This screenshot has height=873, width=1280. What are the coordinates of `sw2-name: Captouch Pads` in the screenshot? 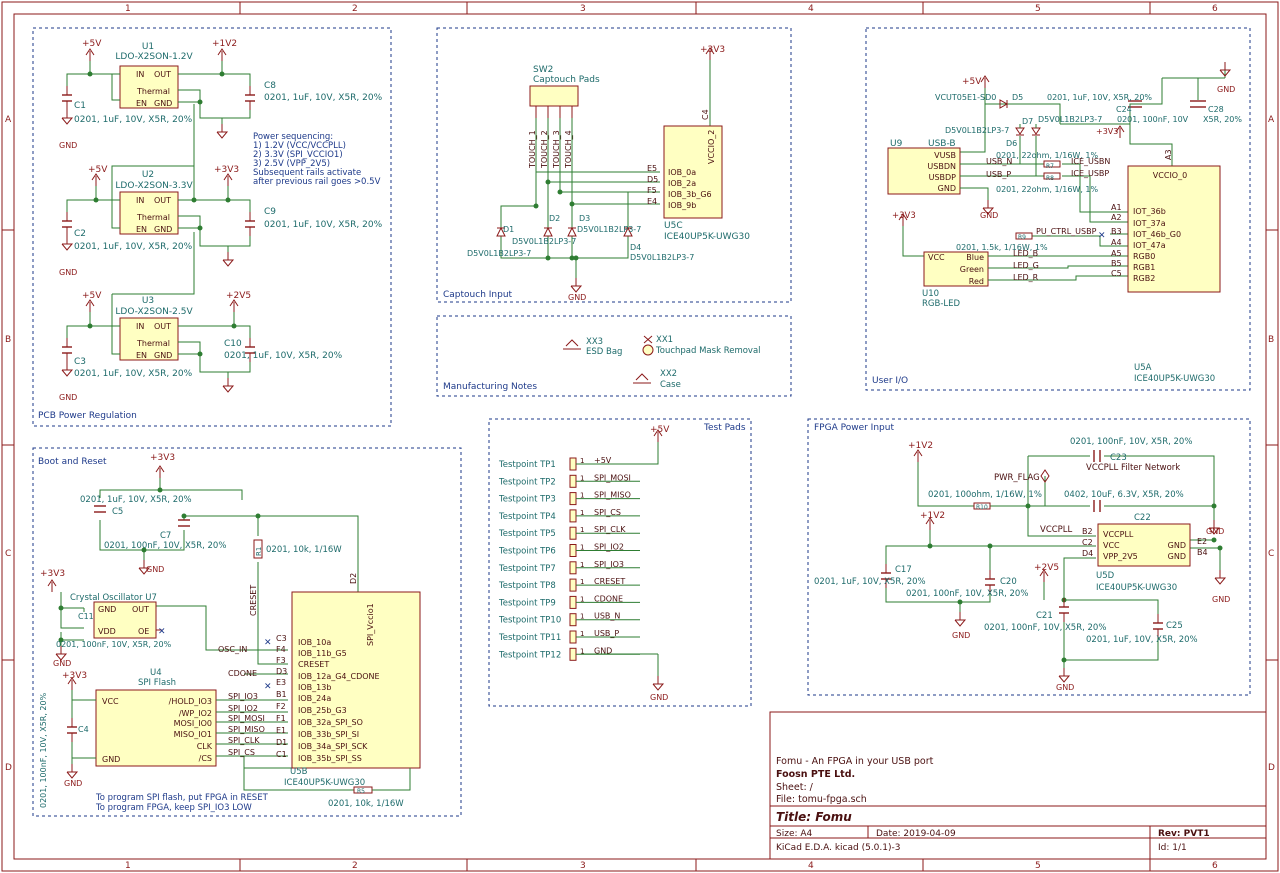 It's located at (566, 80).